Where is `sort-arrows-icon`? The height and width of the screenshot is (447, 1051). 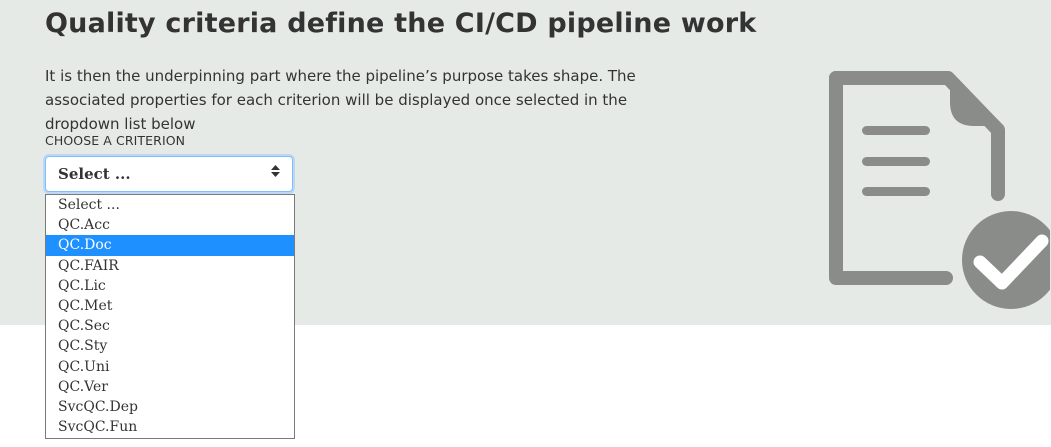
sort-arrows-icon is located at coordinates (275, 171).